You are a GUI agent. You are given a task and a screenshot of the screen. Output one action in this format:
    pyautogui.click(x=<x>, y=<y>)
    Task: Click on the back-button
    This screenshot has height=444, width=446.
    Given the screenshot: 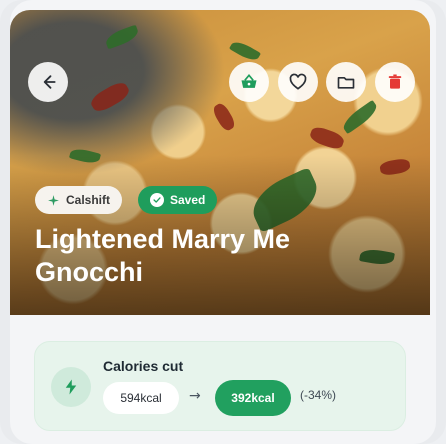 What is the action you would take?
    pyautogui.click(x=48, y=82)
    